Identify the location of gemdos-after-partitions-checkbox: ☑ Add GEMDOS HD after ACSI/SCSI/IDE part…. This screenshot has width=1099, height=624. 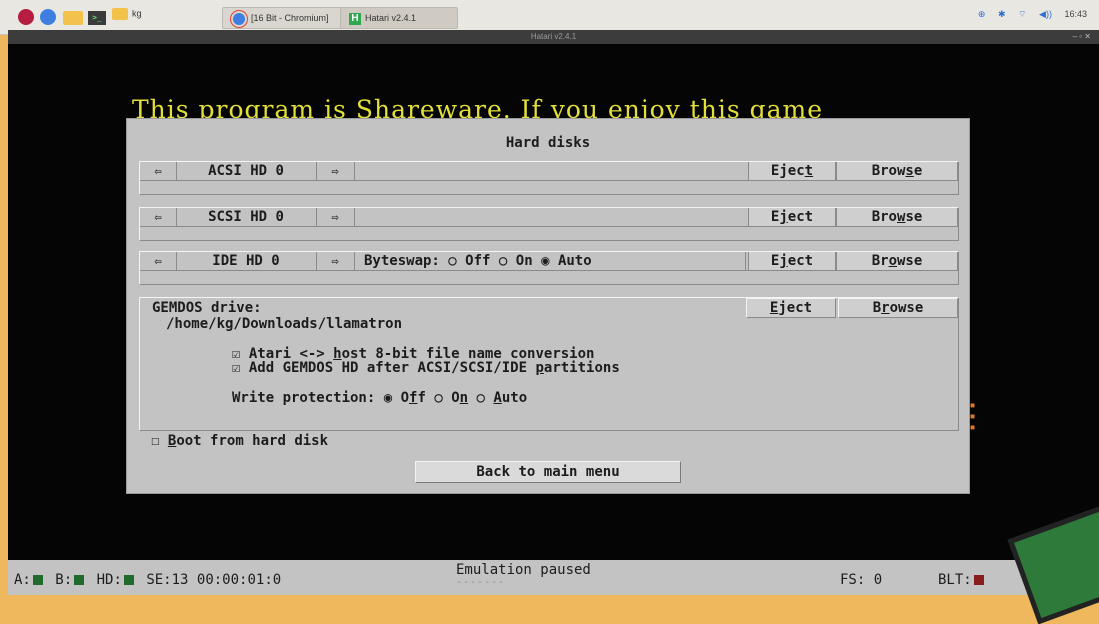
(426, 368).